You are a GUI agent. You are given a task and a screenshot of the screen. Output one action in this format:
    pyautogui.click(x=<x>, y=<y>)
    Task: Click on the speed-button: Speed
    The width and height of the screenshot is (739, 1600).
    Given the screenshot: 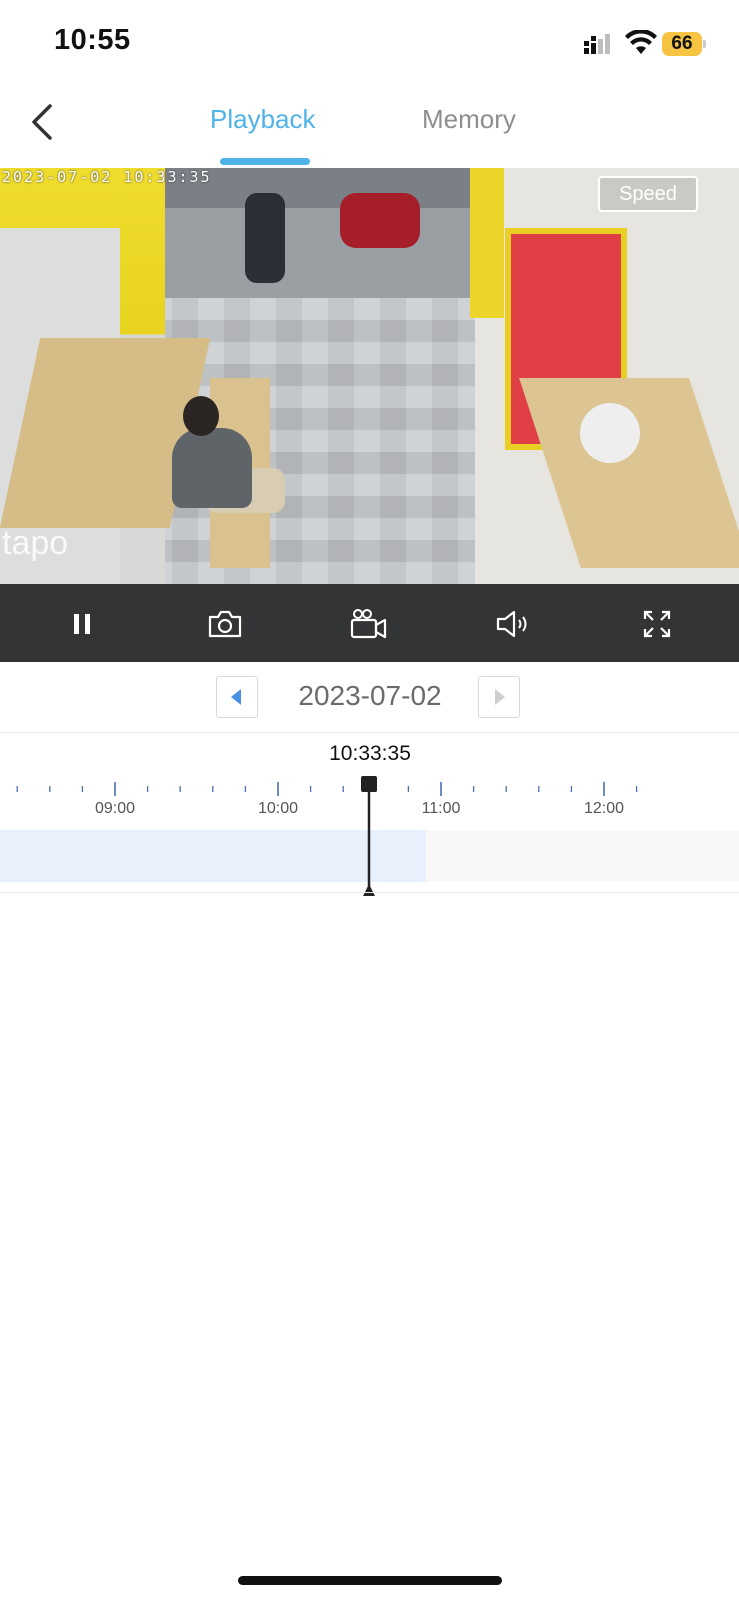 What is the action you would take?
    pyautogui.click(x=648, y=194)
    